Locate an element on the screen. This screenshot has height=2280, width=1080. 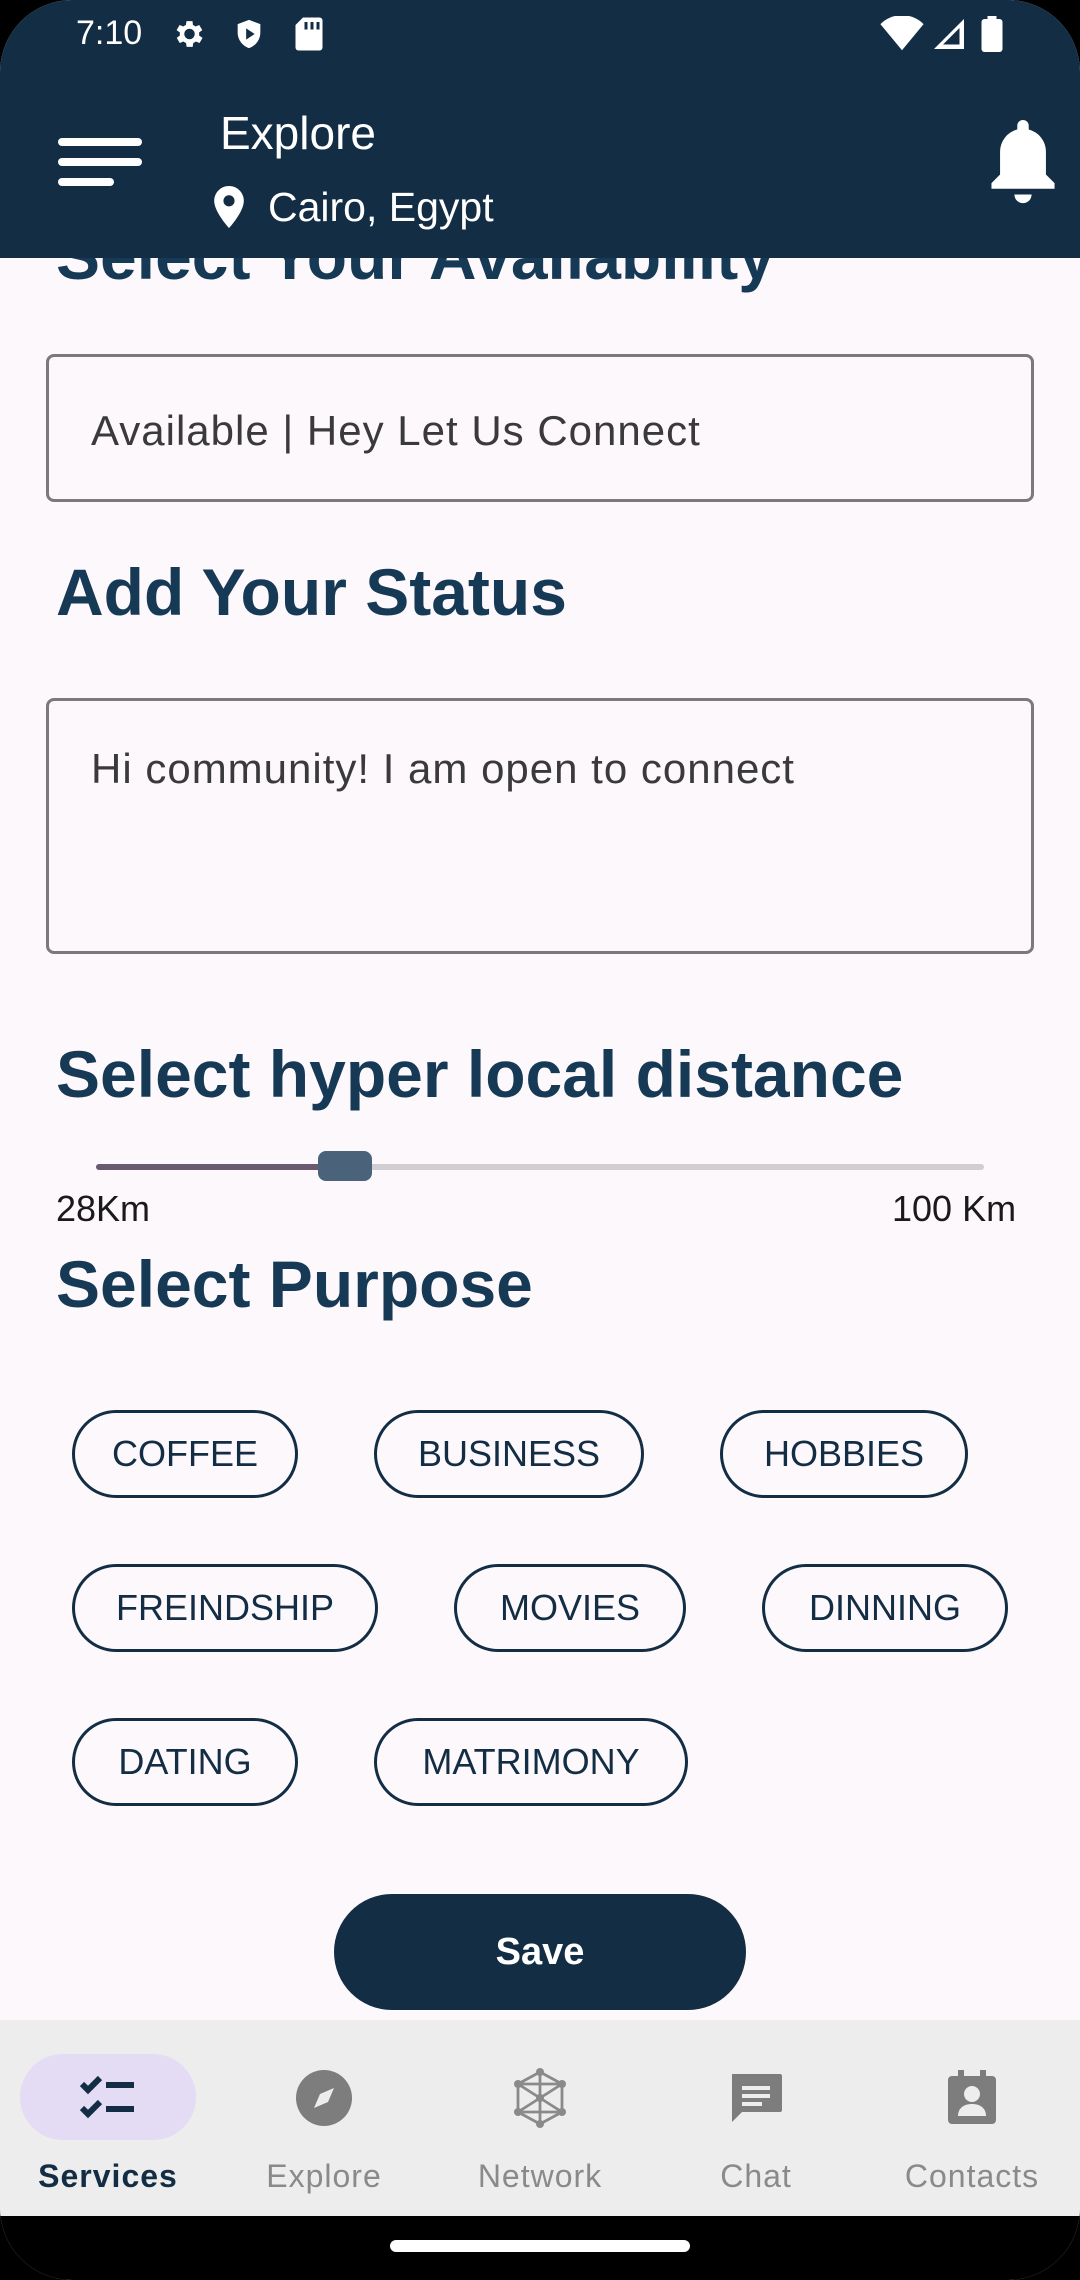
chat-icon is located at coordinates (757, 2098).